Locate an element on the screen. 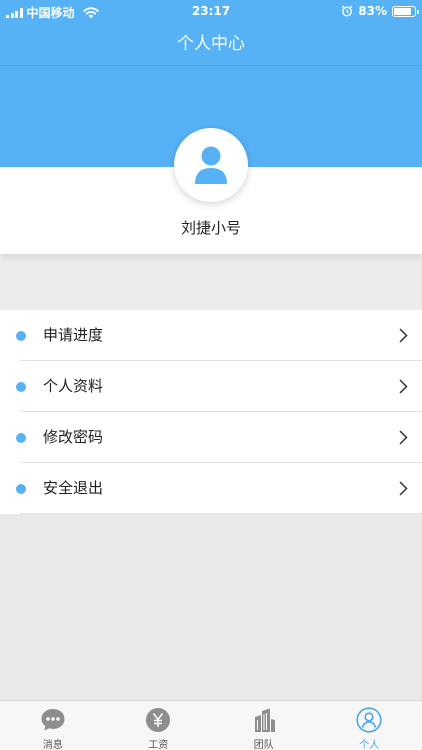 The height and width of the screenshot is (750, 422). tab-bar: 消息 工资 团队 个人 is located at coordinates (211, 725).